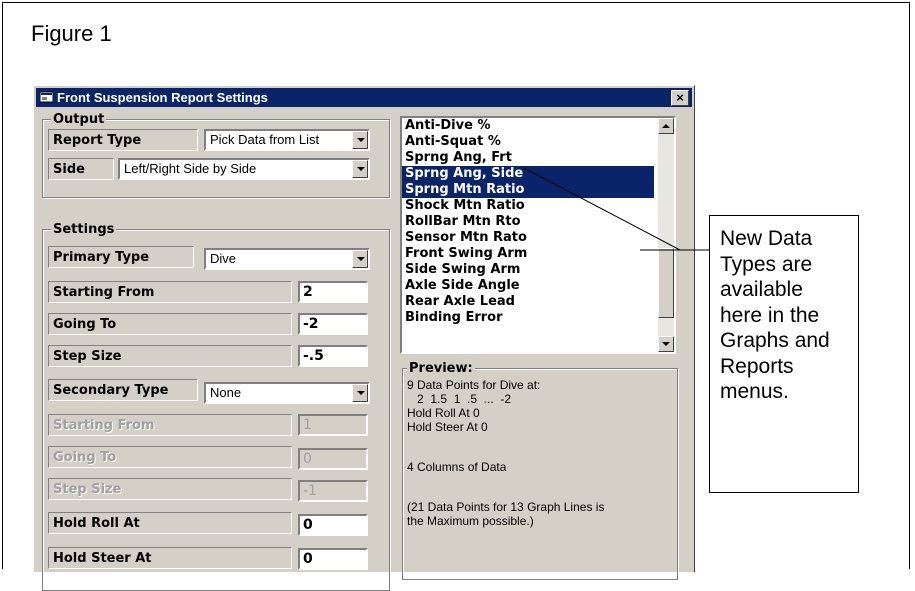 The height and width of the screenshot is (591, 915). I want to click on window-app-icon, so click(46, 97).